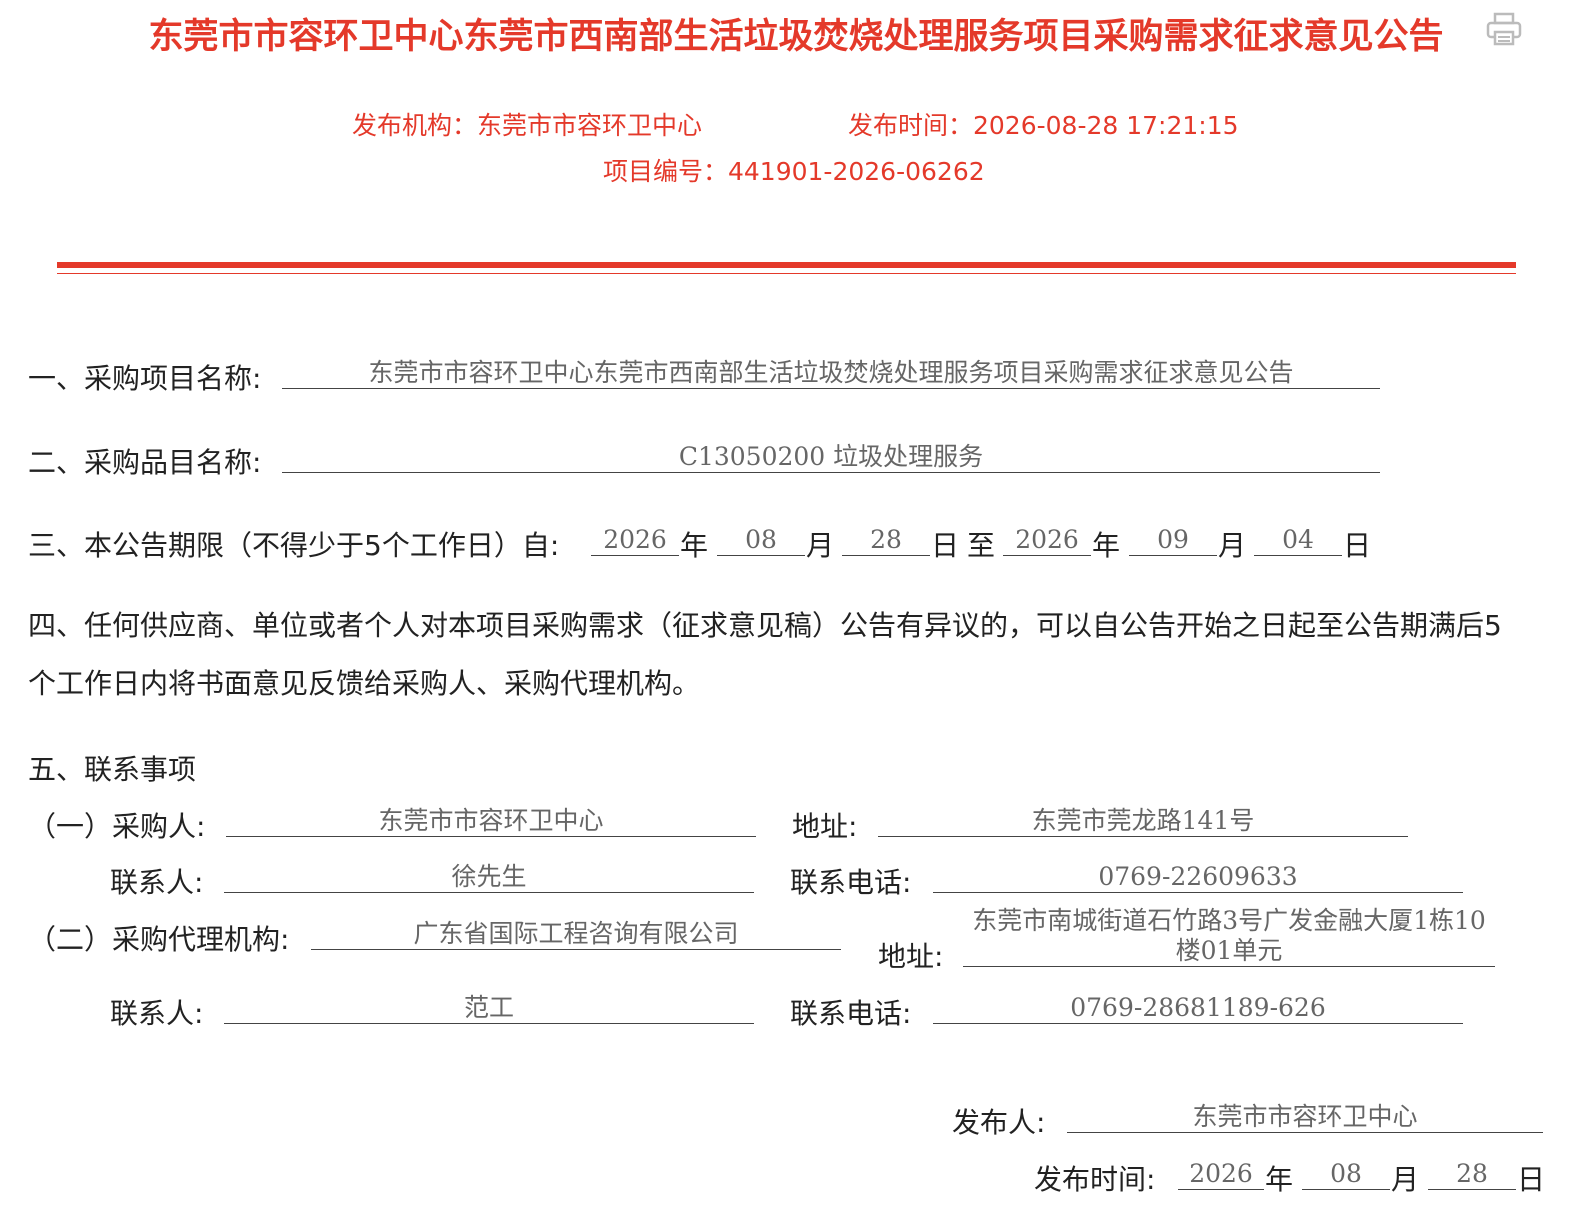 The height and width of the screenshot is (1220, 1592). Describe the element at coordinates (145, 462) in the screenshot. I see `item-name-label: 二、采购品目名称:` at that location.